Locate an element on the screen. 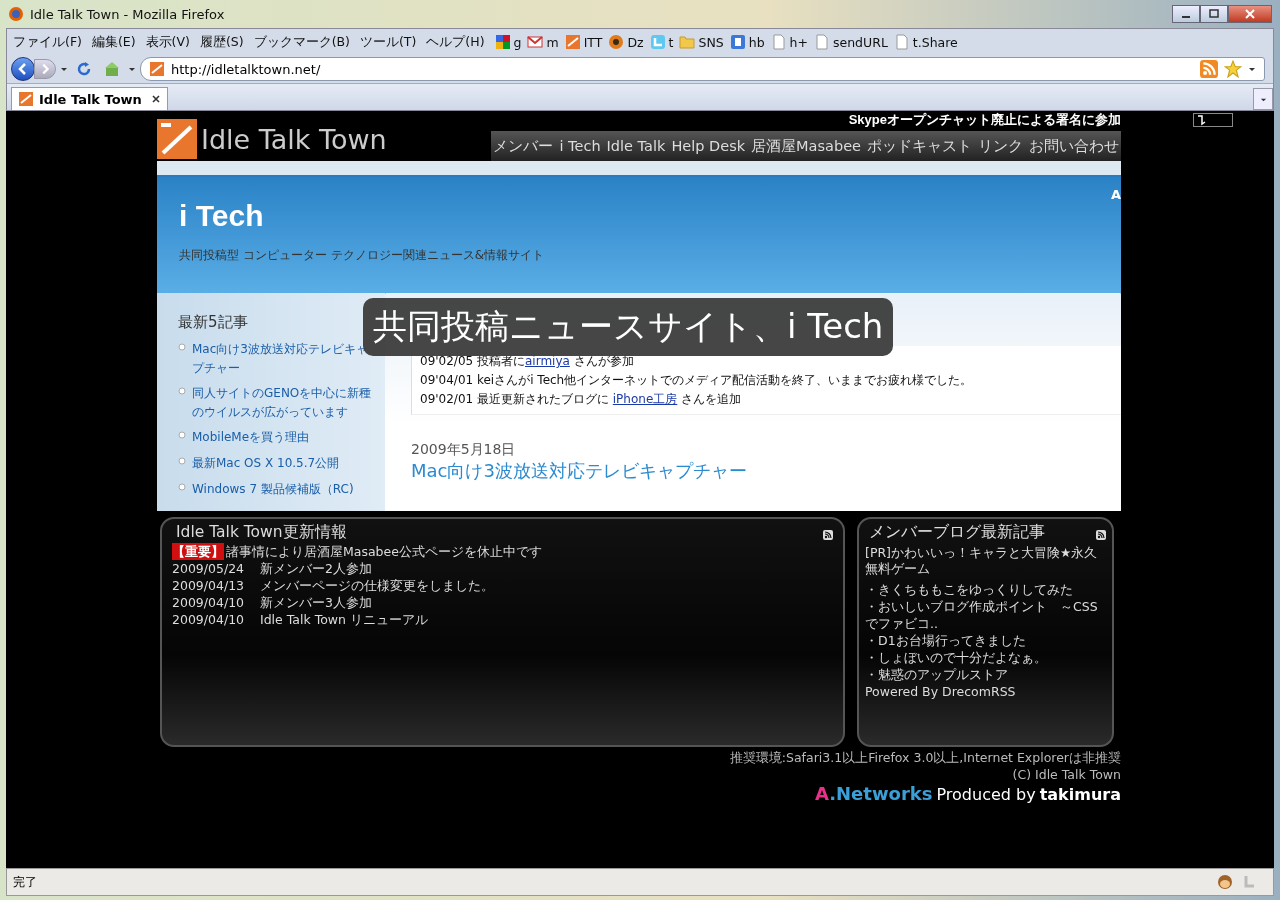 The image size is (1280, 900). blog-link: ・おいしいブログ作成ポイント ～CSSでファビコ.. is located at coordinates (985, 615).